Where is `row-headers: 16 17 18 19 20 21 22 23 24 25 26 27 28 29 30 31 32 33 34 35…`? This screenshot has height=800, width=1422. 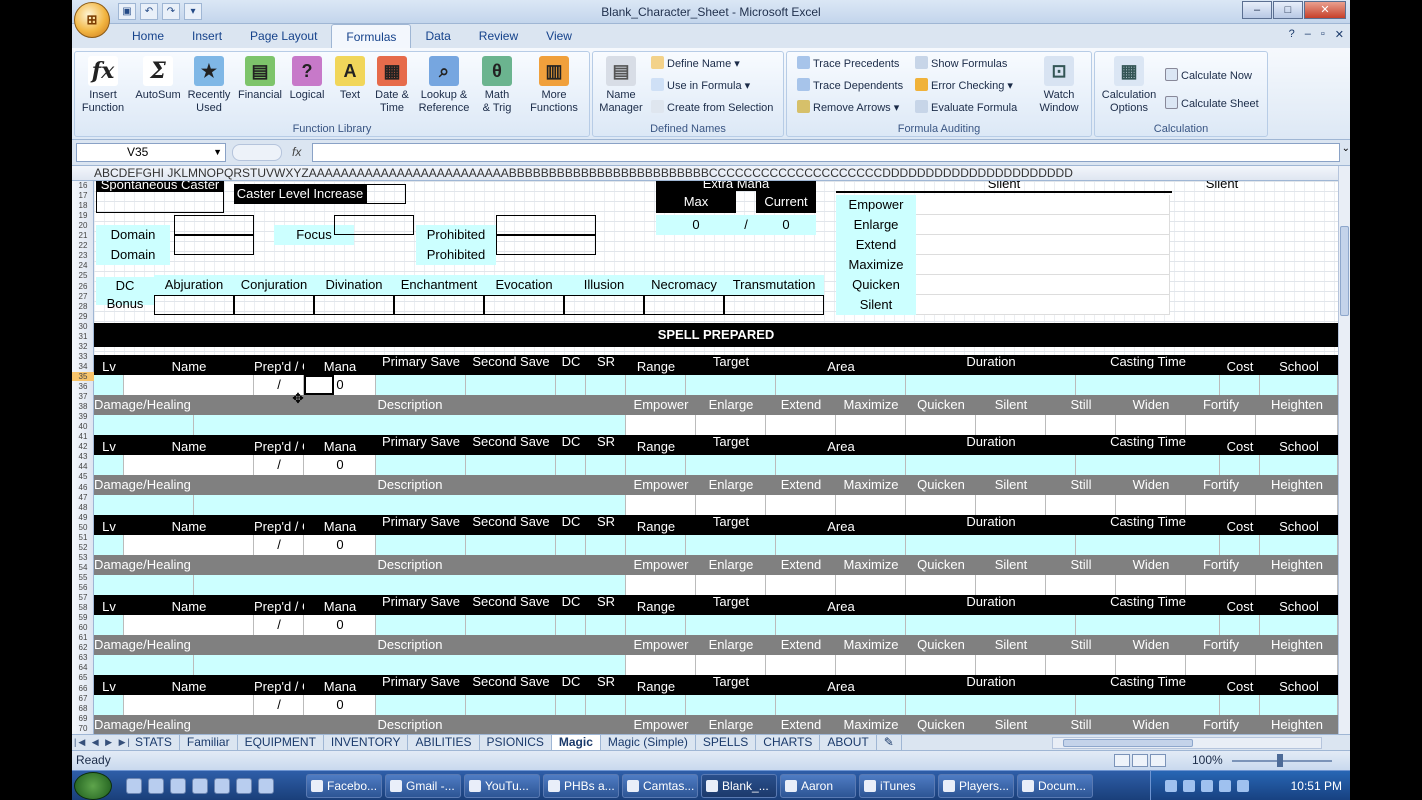 row-headers: 16 17 18 19 20 21 22 23 24 25 26 27 28 29 30 31 32 33 34 35… is located at coordinates (83, 457).